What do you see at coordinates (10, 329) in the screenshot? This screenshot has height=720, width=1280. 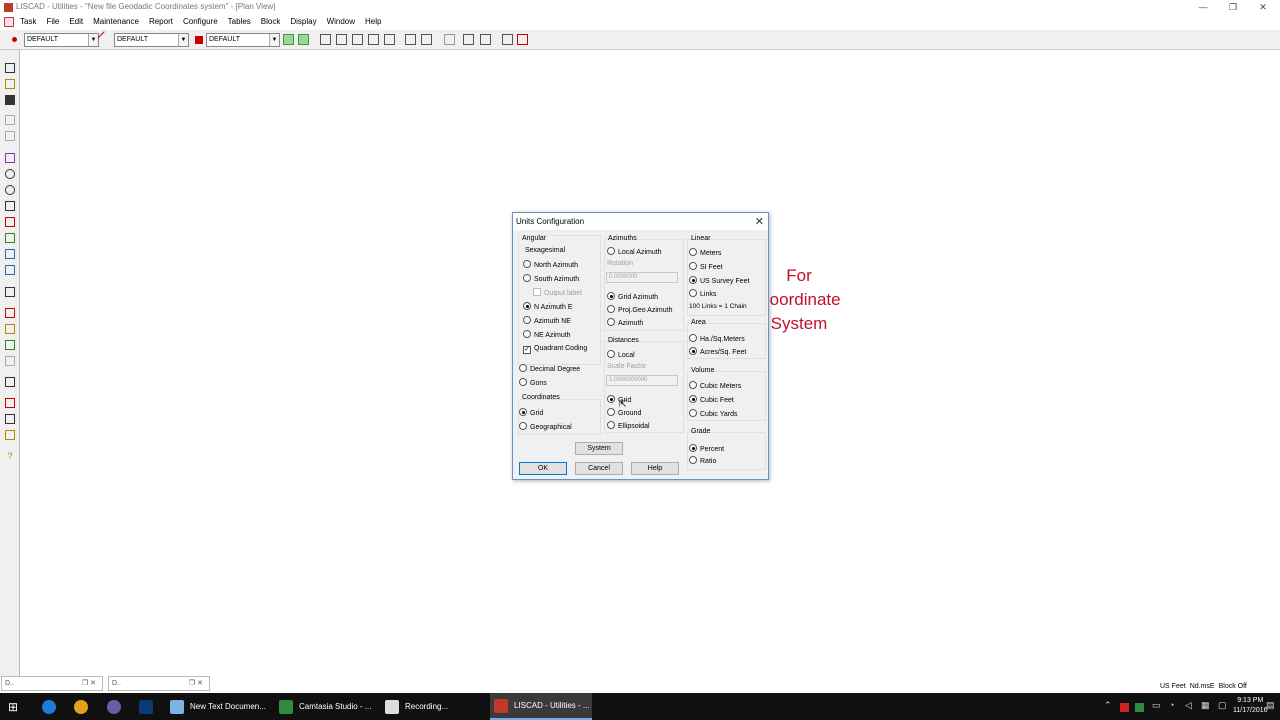 I see `info-icon` at bounding box center [10, 329].